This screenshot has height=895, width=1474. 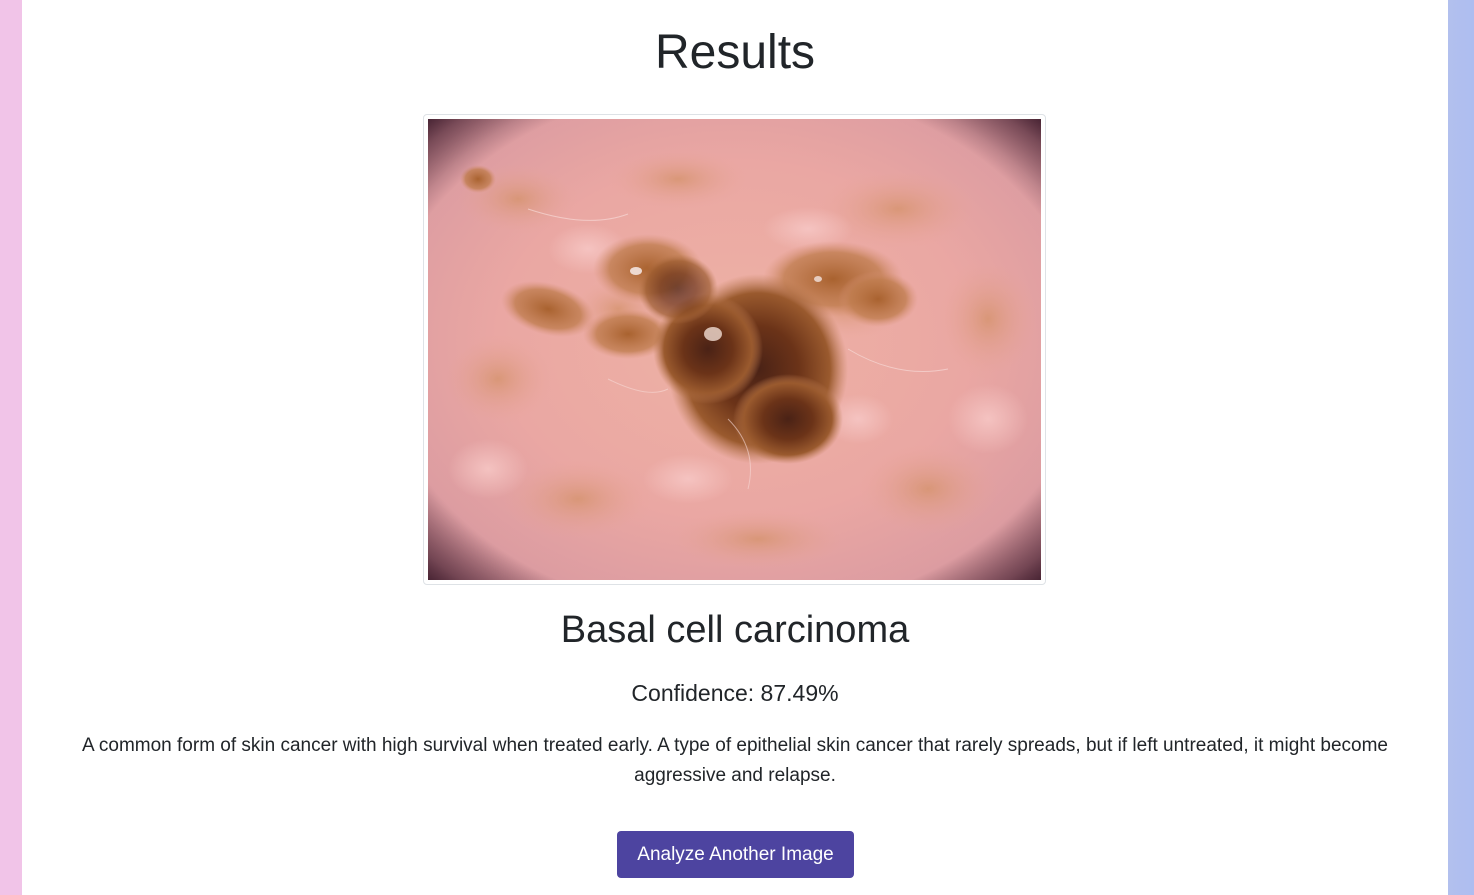 I want to click on page-title: Results, so click(x=735, y=52).